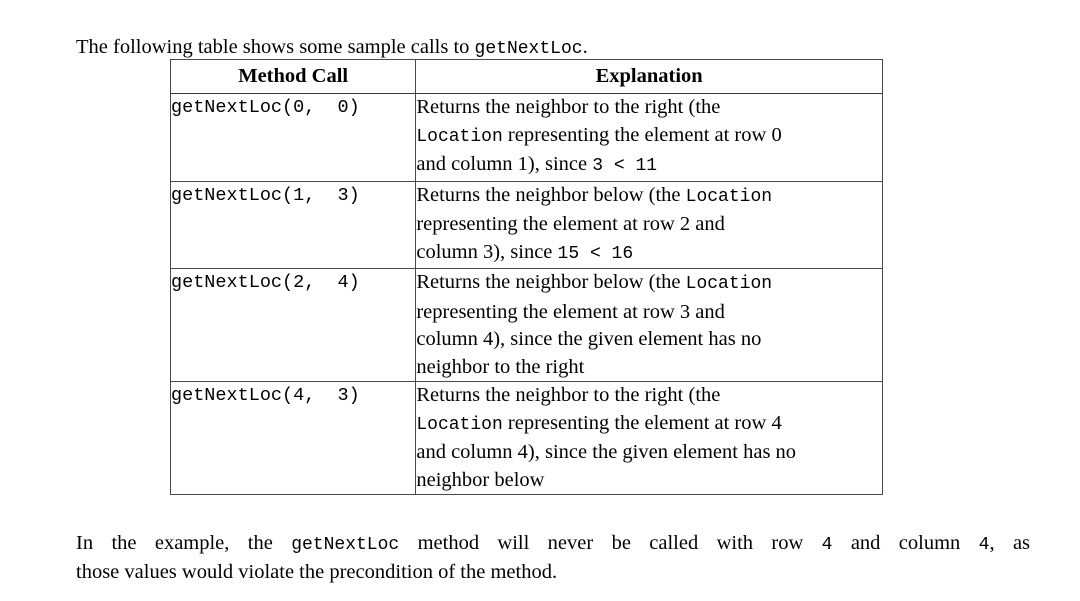 The width and height of the screenshot is (1080, 601). Describe the element at coordinates (585, 46) in the screenshot. I see `intro-text-after: .` at that location.